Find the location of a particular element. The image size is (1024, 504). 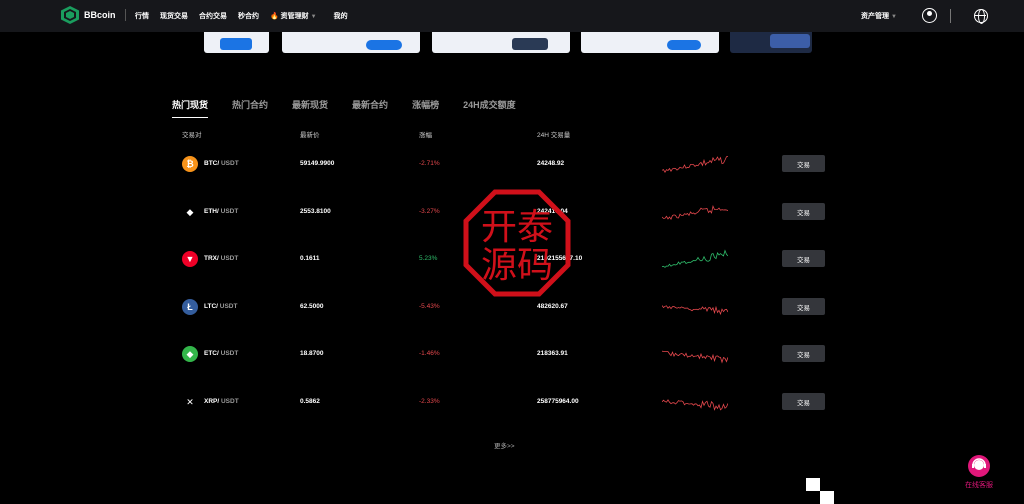

litecoin-icon: Ł is located at coordinates (190, 307).